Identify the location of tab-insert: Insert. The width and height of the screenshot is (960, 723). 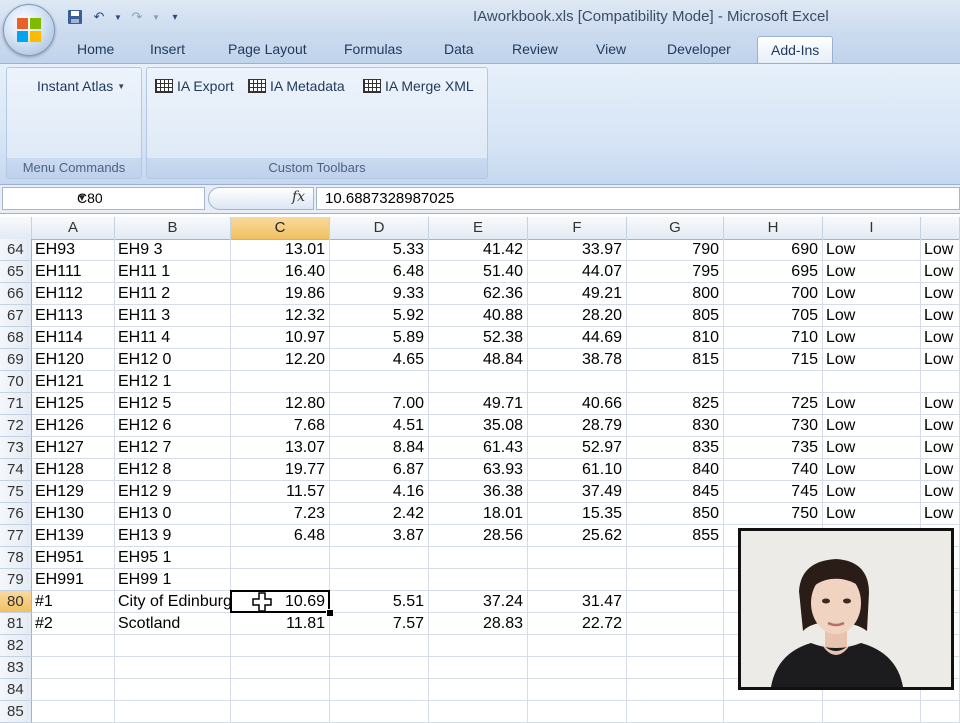
(167, 49).